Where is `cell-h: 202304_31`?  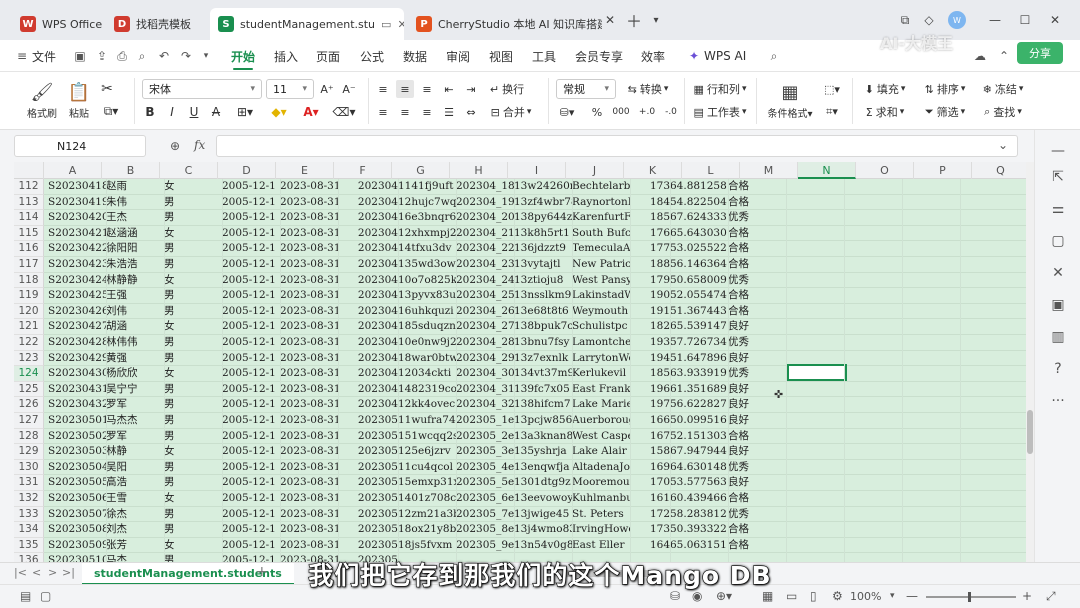
cell-h: 202304_31 is located at coordinates (485, 390).